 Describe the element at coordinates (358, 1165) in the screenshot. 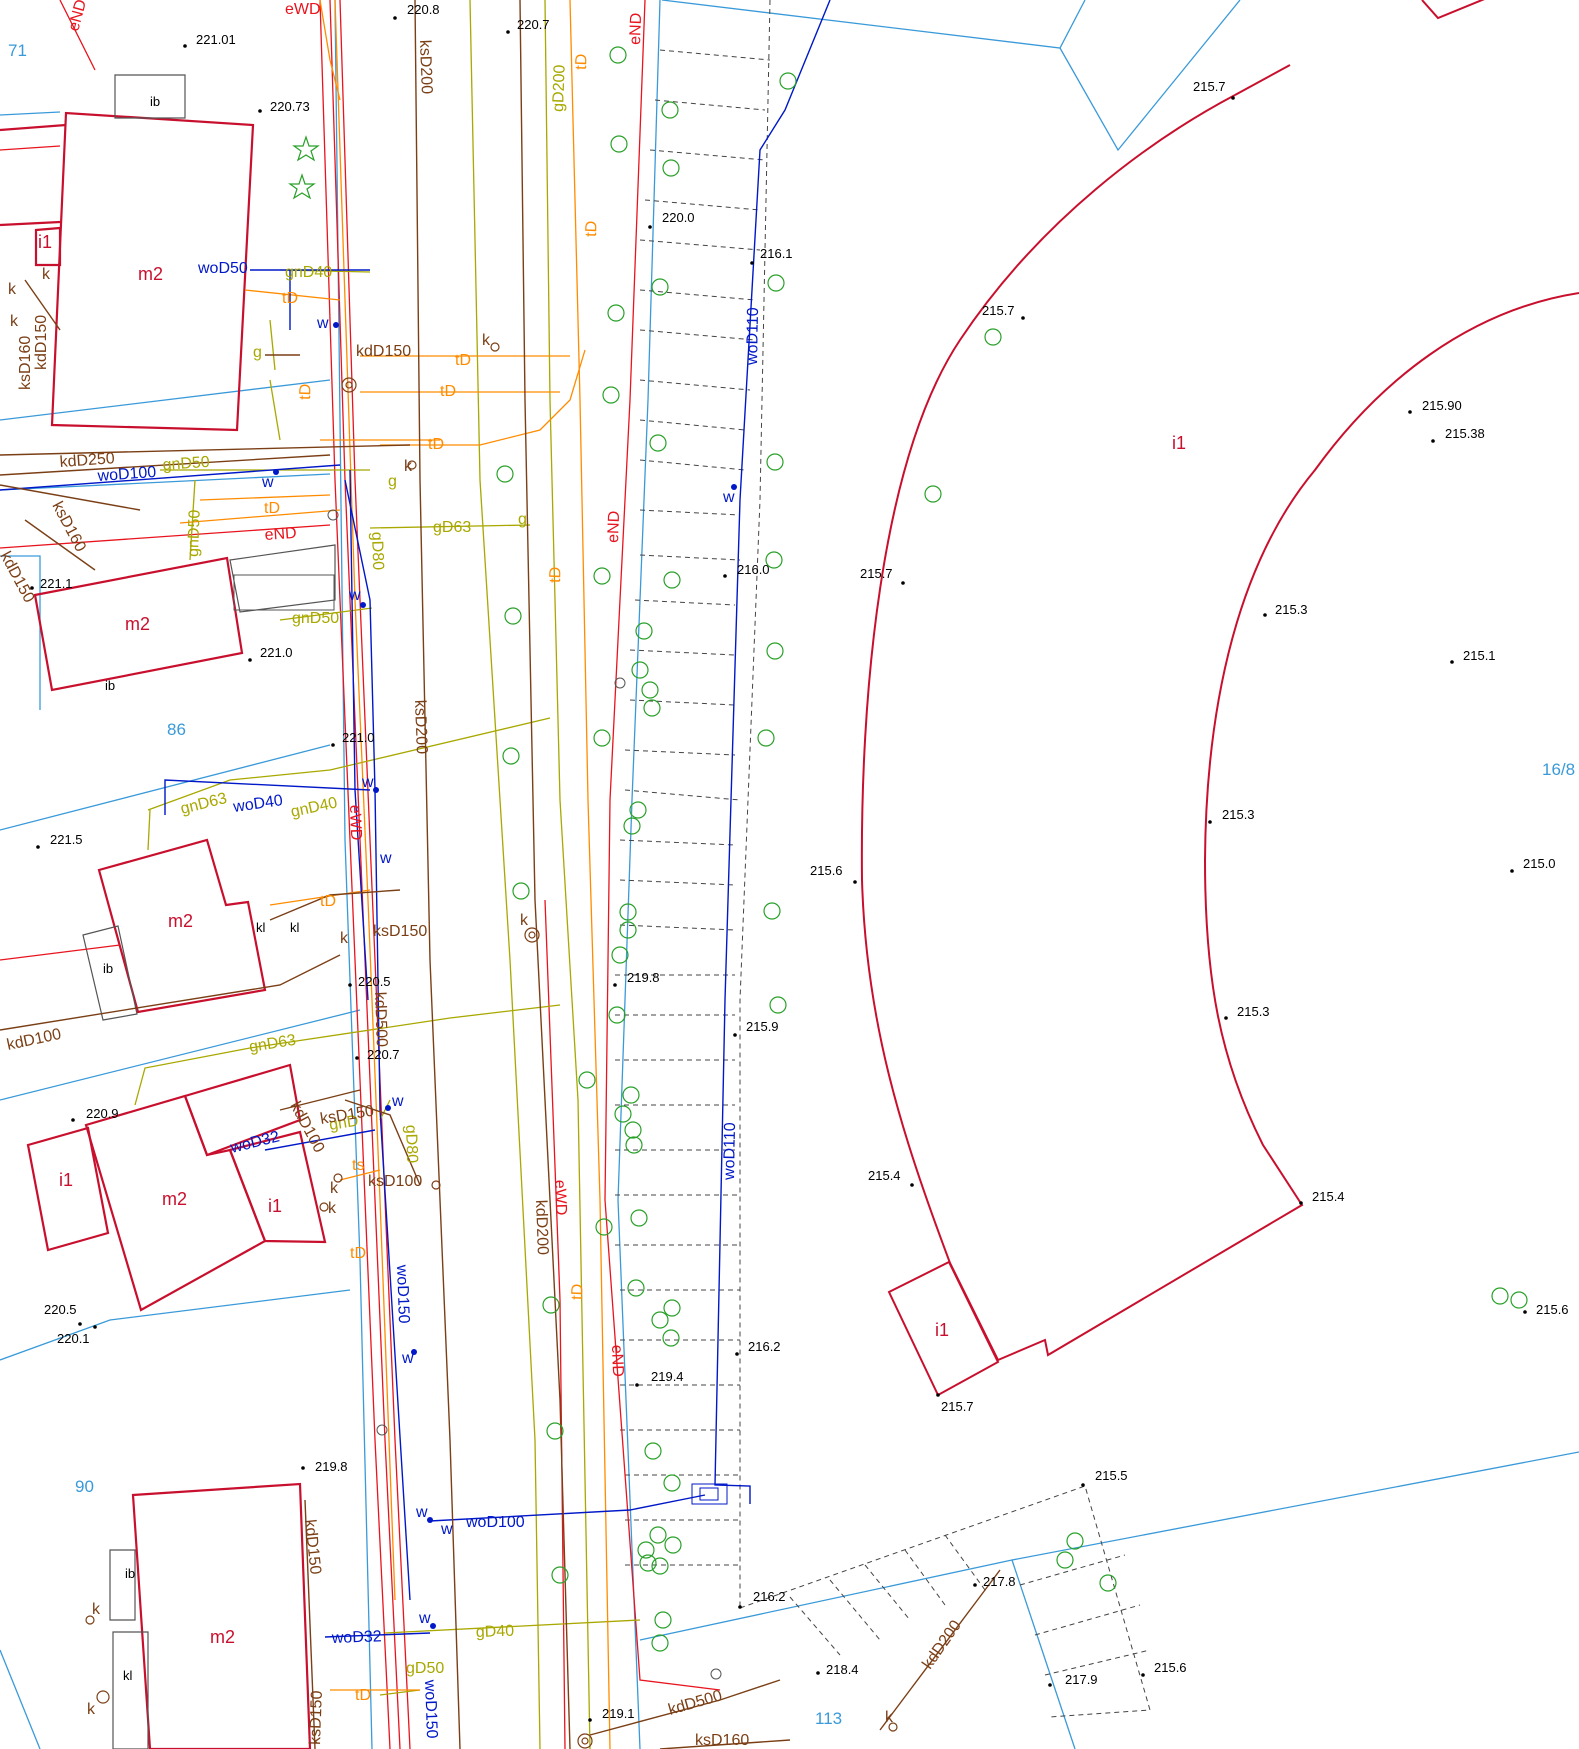

I see `heat-label: ts` at that location.